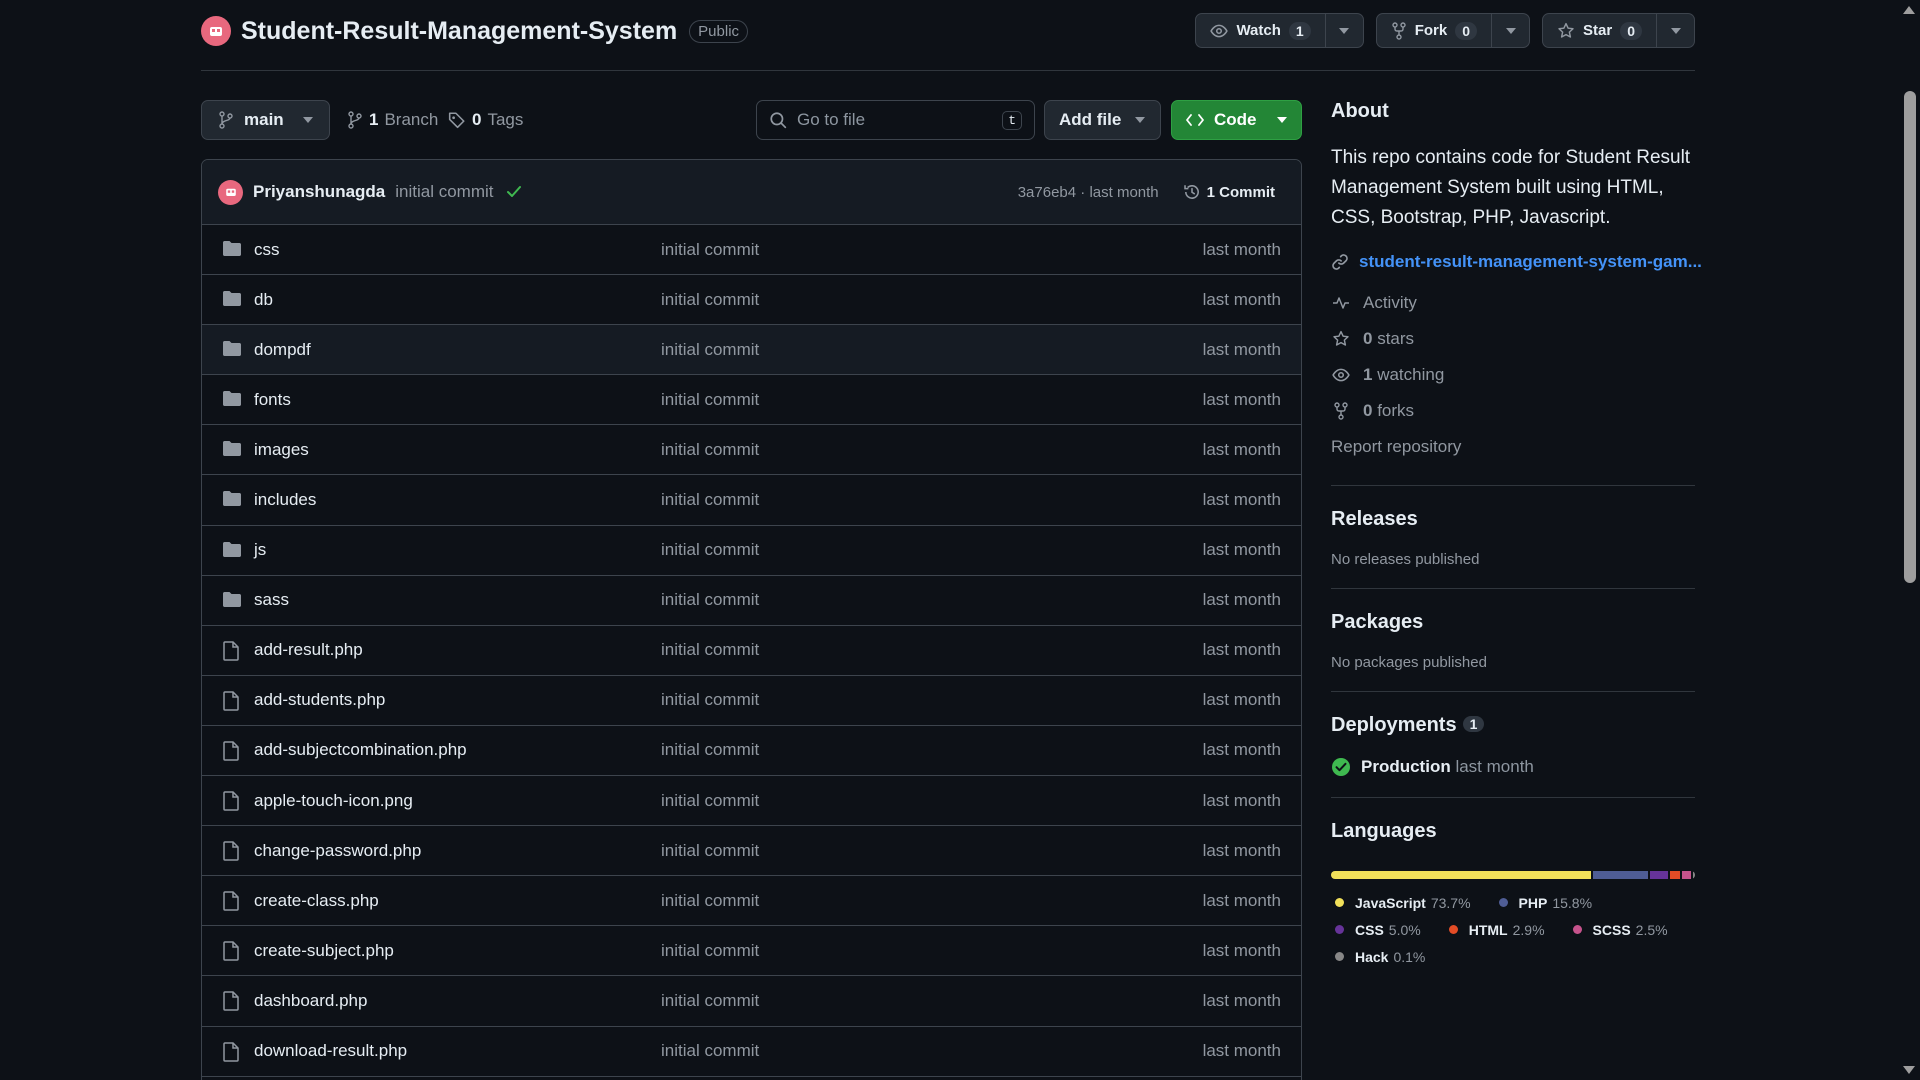 The height and width of the screenshot is (1080, 1920). I want to click on check-icon, so click(514, 192).